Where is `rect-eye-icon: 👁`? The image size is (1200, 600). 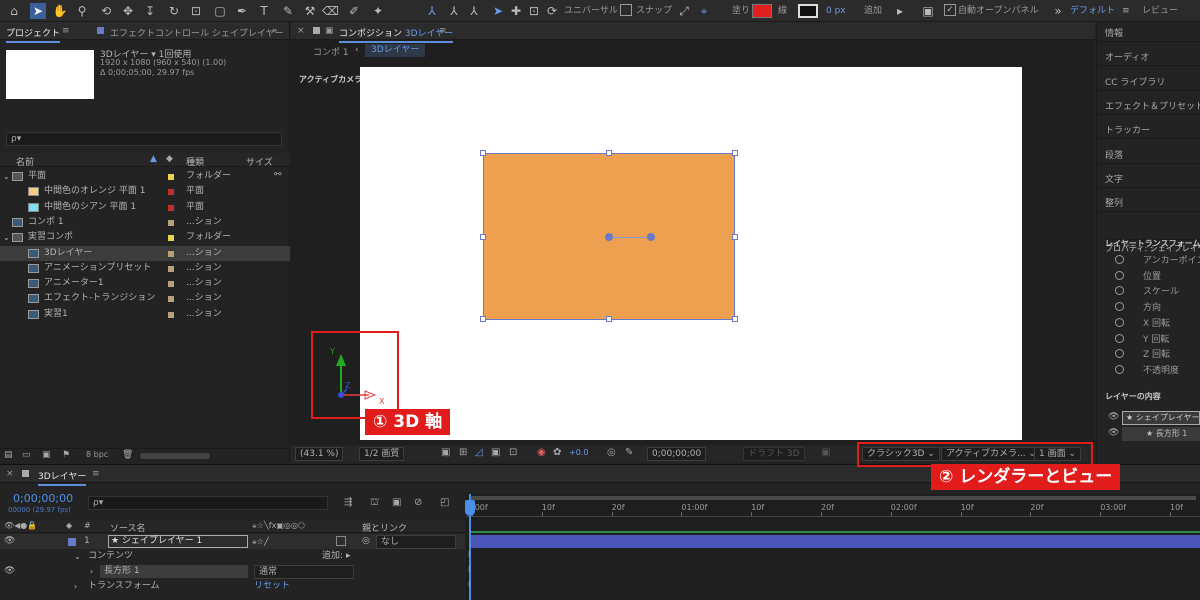 rect-eye-icon: 👁 is located at coordinates (9, 571).